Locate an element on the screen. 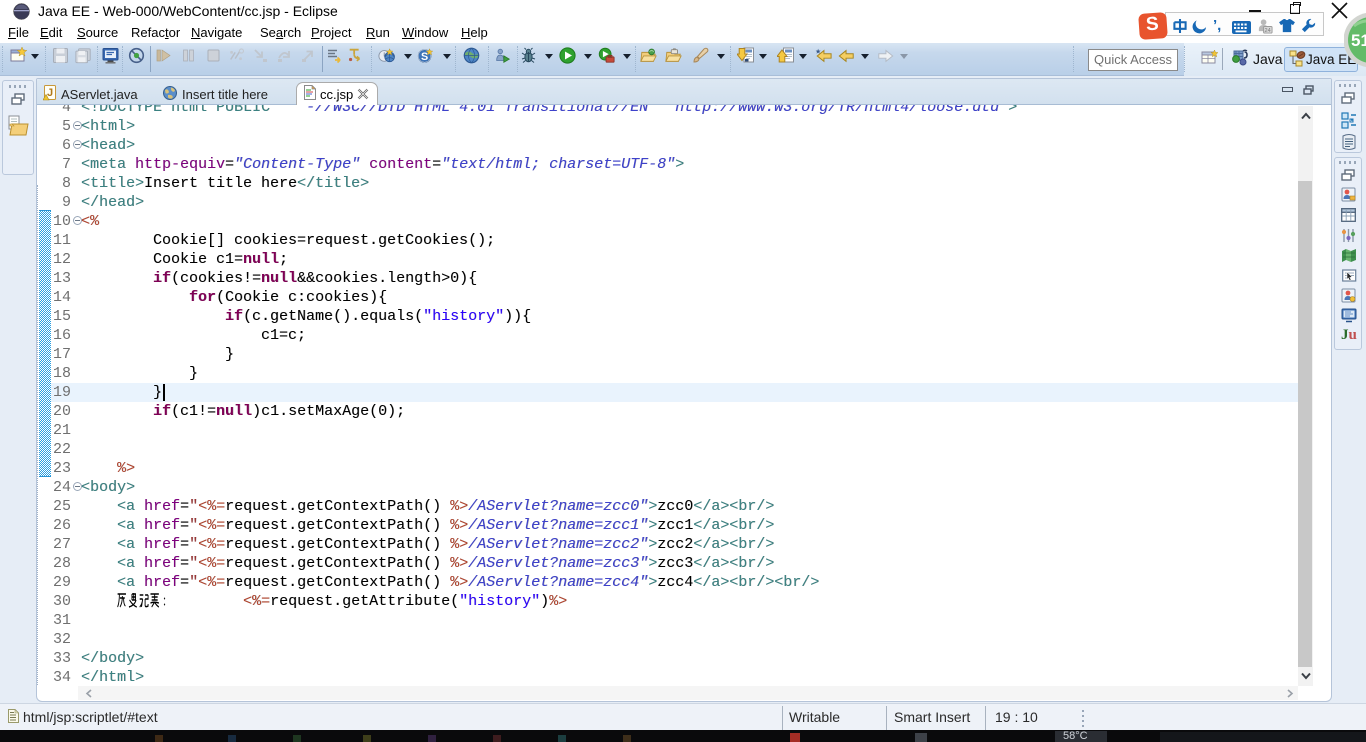  svg-text: 51 is located at coordinates (1358, 40).